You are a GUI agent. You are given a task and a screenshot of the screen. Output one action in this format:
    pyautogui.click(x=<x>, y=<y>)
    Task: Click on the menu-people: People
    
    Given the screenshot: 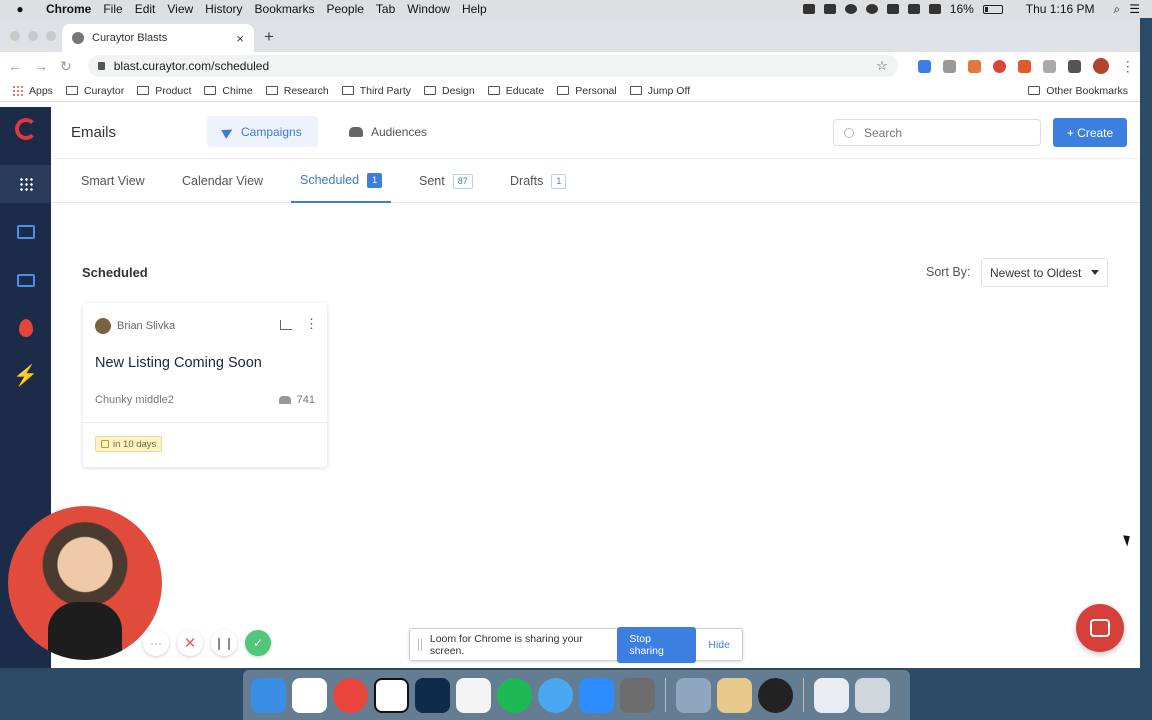 What is the action you would take?
    pyautogui.click(x=345, y=9)
    